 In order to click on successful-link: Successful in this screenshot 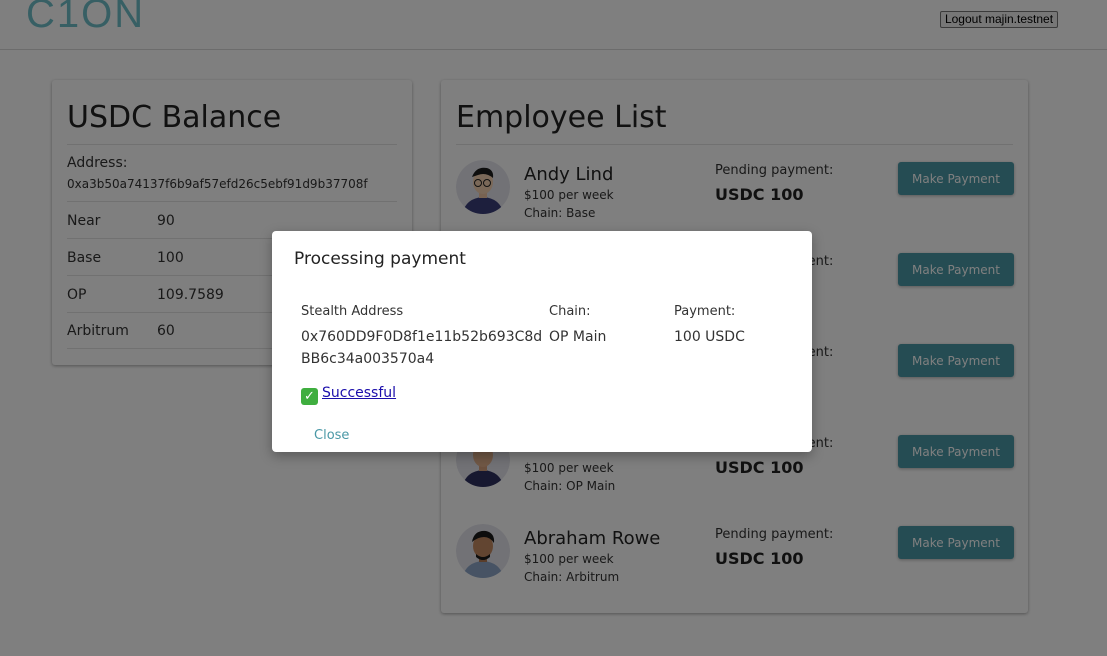, I will do `click(359, 393)`.